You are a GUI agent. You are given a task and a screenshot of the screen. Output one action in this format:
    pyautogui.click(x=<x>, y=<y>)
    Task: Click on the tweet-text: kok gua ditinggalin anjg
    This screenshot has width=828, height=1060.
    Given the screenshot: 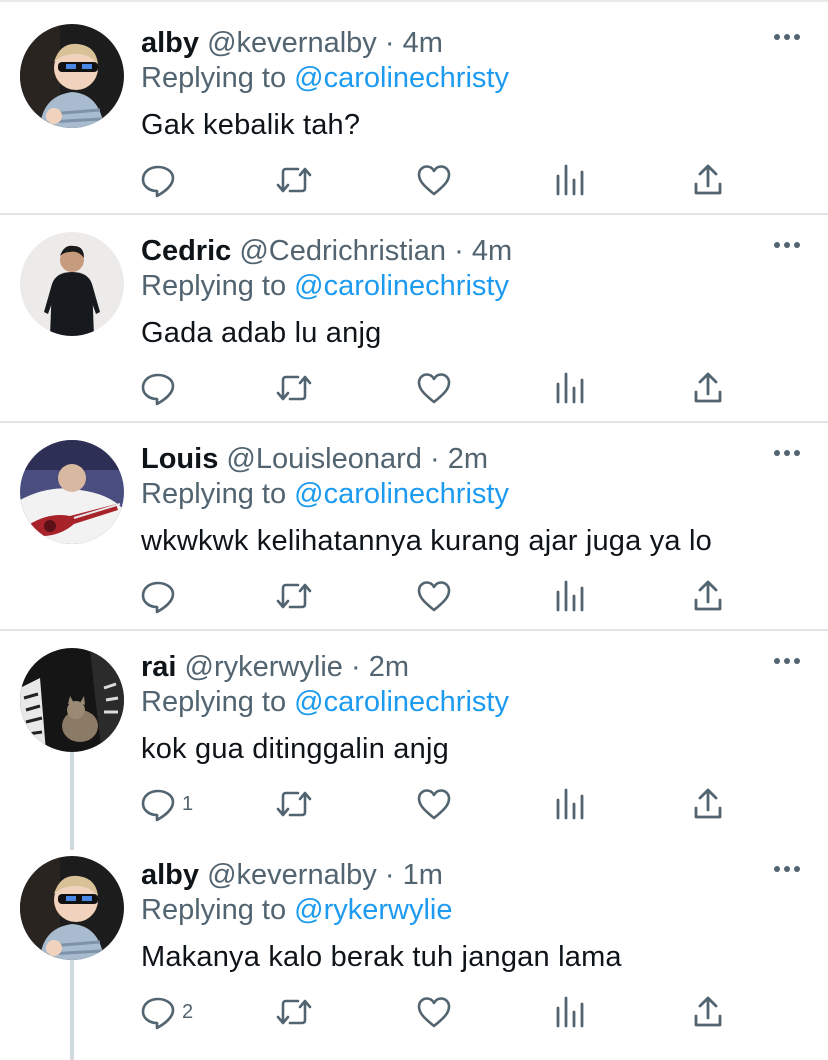 What is the action you would take?
    pyautogui.click(x=295, y=749)
    